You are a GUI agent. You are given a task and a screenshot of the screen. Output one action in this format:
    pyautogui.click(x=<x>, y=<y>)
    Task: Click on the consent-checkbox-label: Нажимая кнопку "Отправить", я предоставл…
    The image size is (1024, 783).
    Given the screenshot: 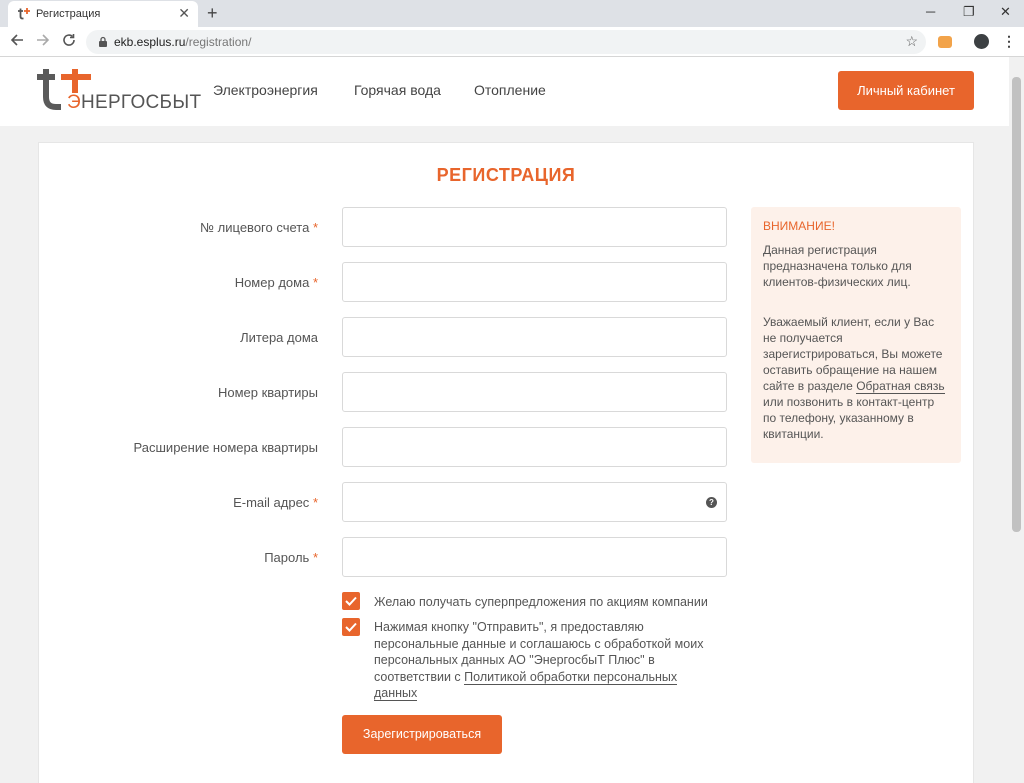 What is the action you would take?
    pyautogui.click(x=538, y=660)
    